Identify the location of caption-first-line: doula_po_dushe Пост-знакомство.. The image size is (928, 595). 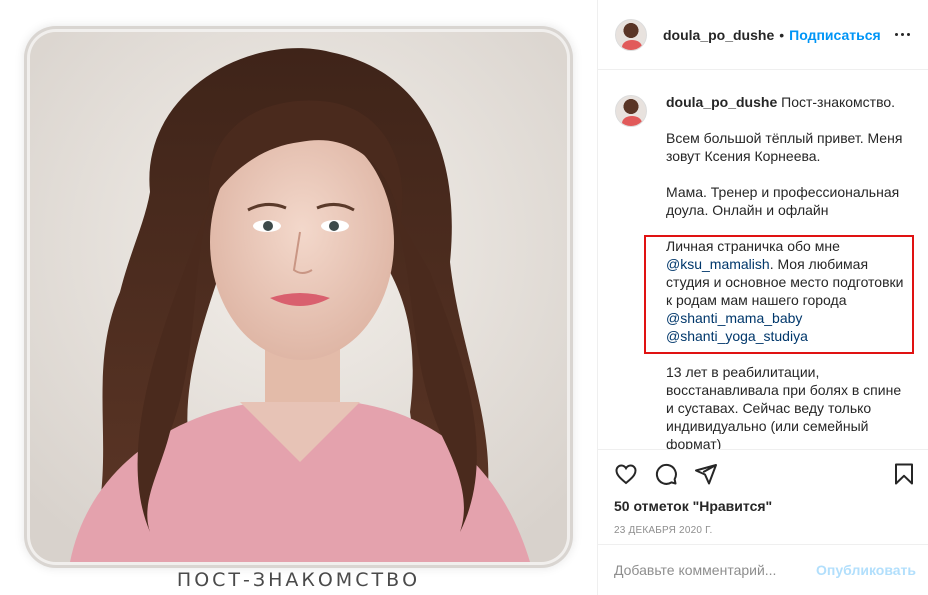
(788, 102).